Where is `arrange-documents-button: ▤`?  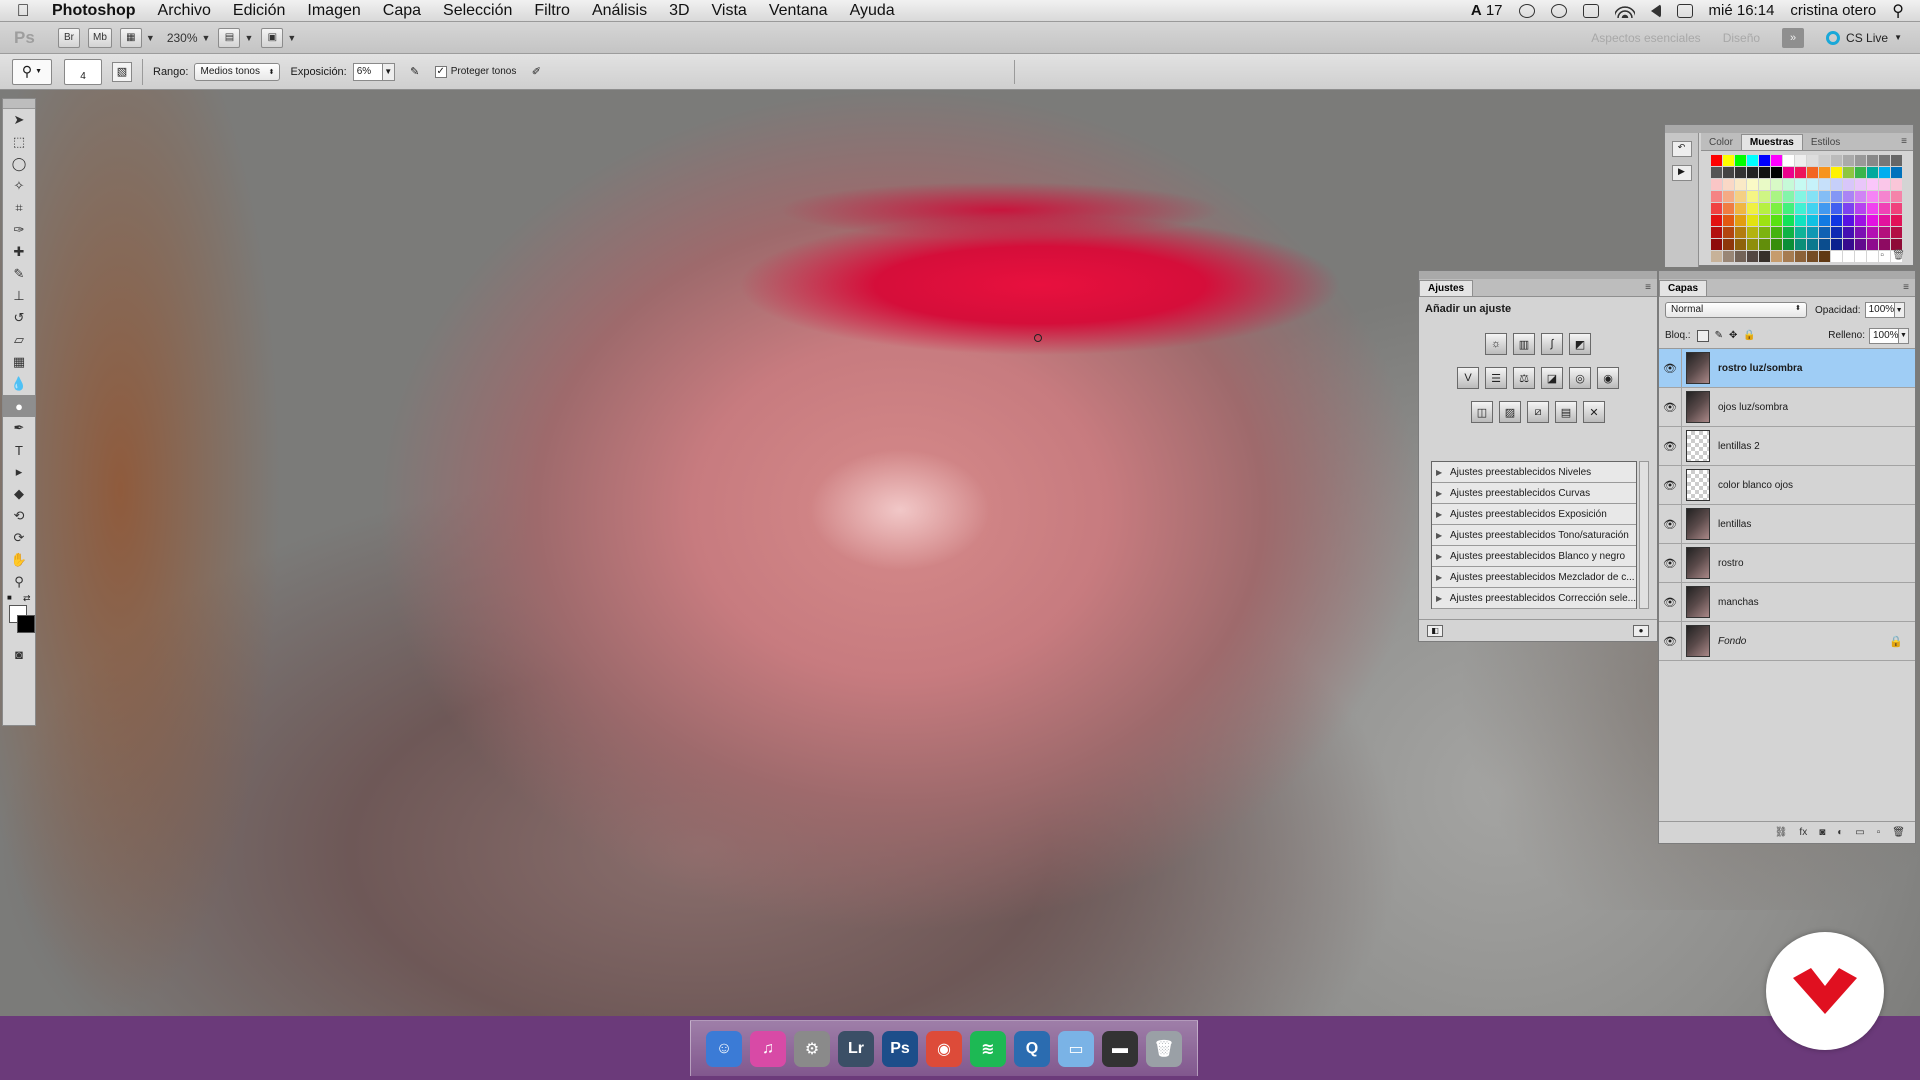 arrange-documents-button: ▤ is located at coordinates (229, 37).